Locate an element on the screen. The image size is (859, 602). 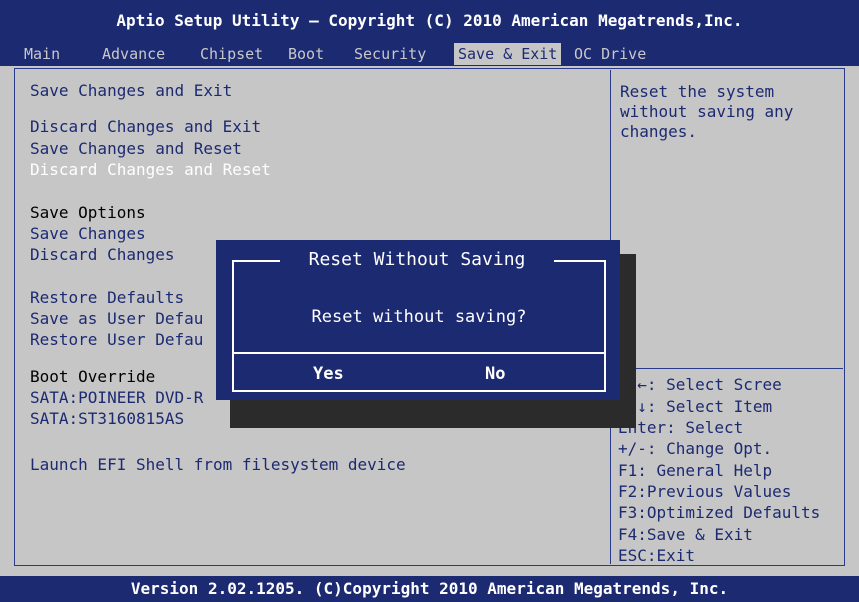
help-divider is located at coordinates (727, 368).